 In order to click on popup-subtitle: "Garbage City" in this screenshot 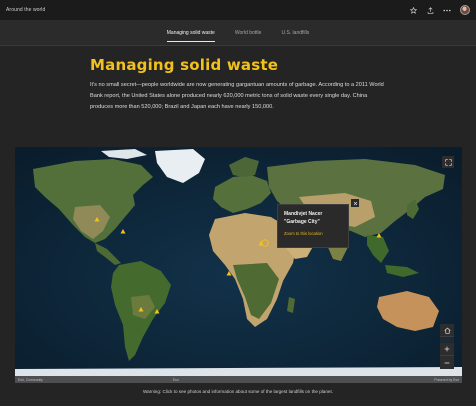, I will do `click(302, 222)`.